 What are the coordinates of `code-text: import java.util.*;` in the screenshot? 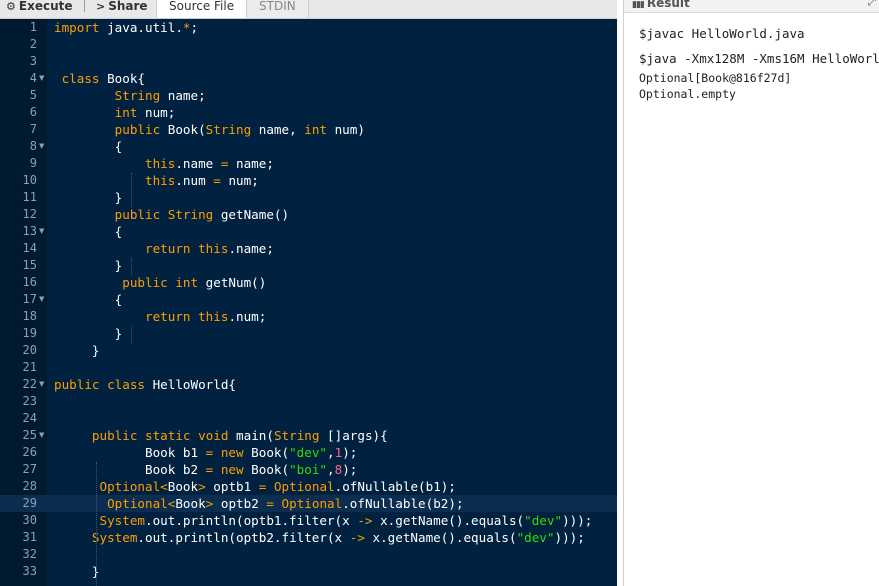 It's located at (126, 27).